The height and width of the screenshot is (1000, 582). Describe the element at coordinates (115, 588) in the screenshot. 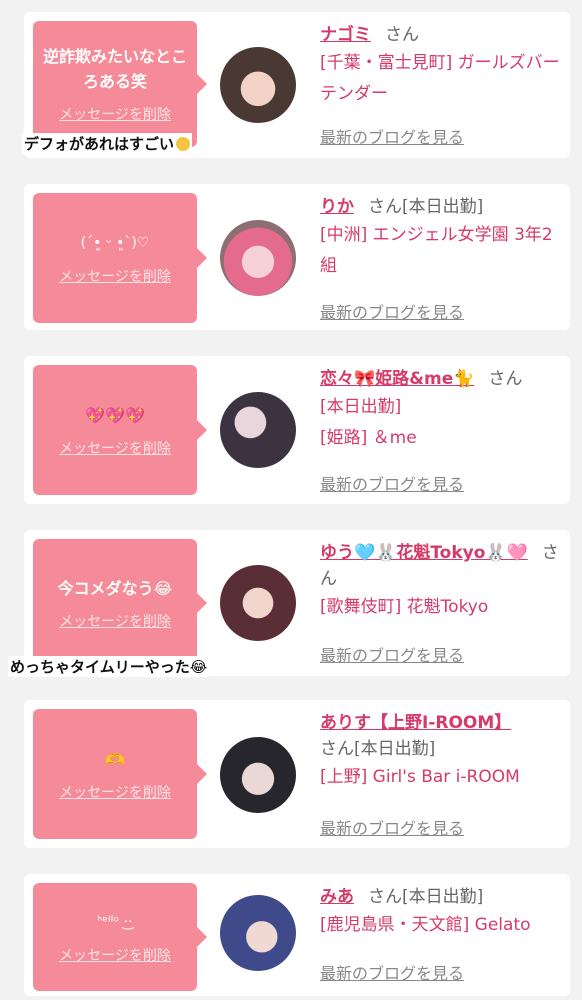

I see `message-text: 今コメダなう😂` at that location.